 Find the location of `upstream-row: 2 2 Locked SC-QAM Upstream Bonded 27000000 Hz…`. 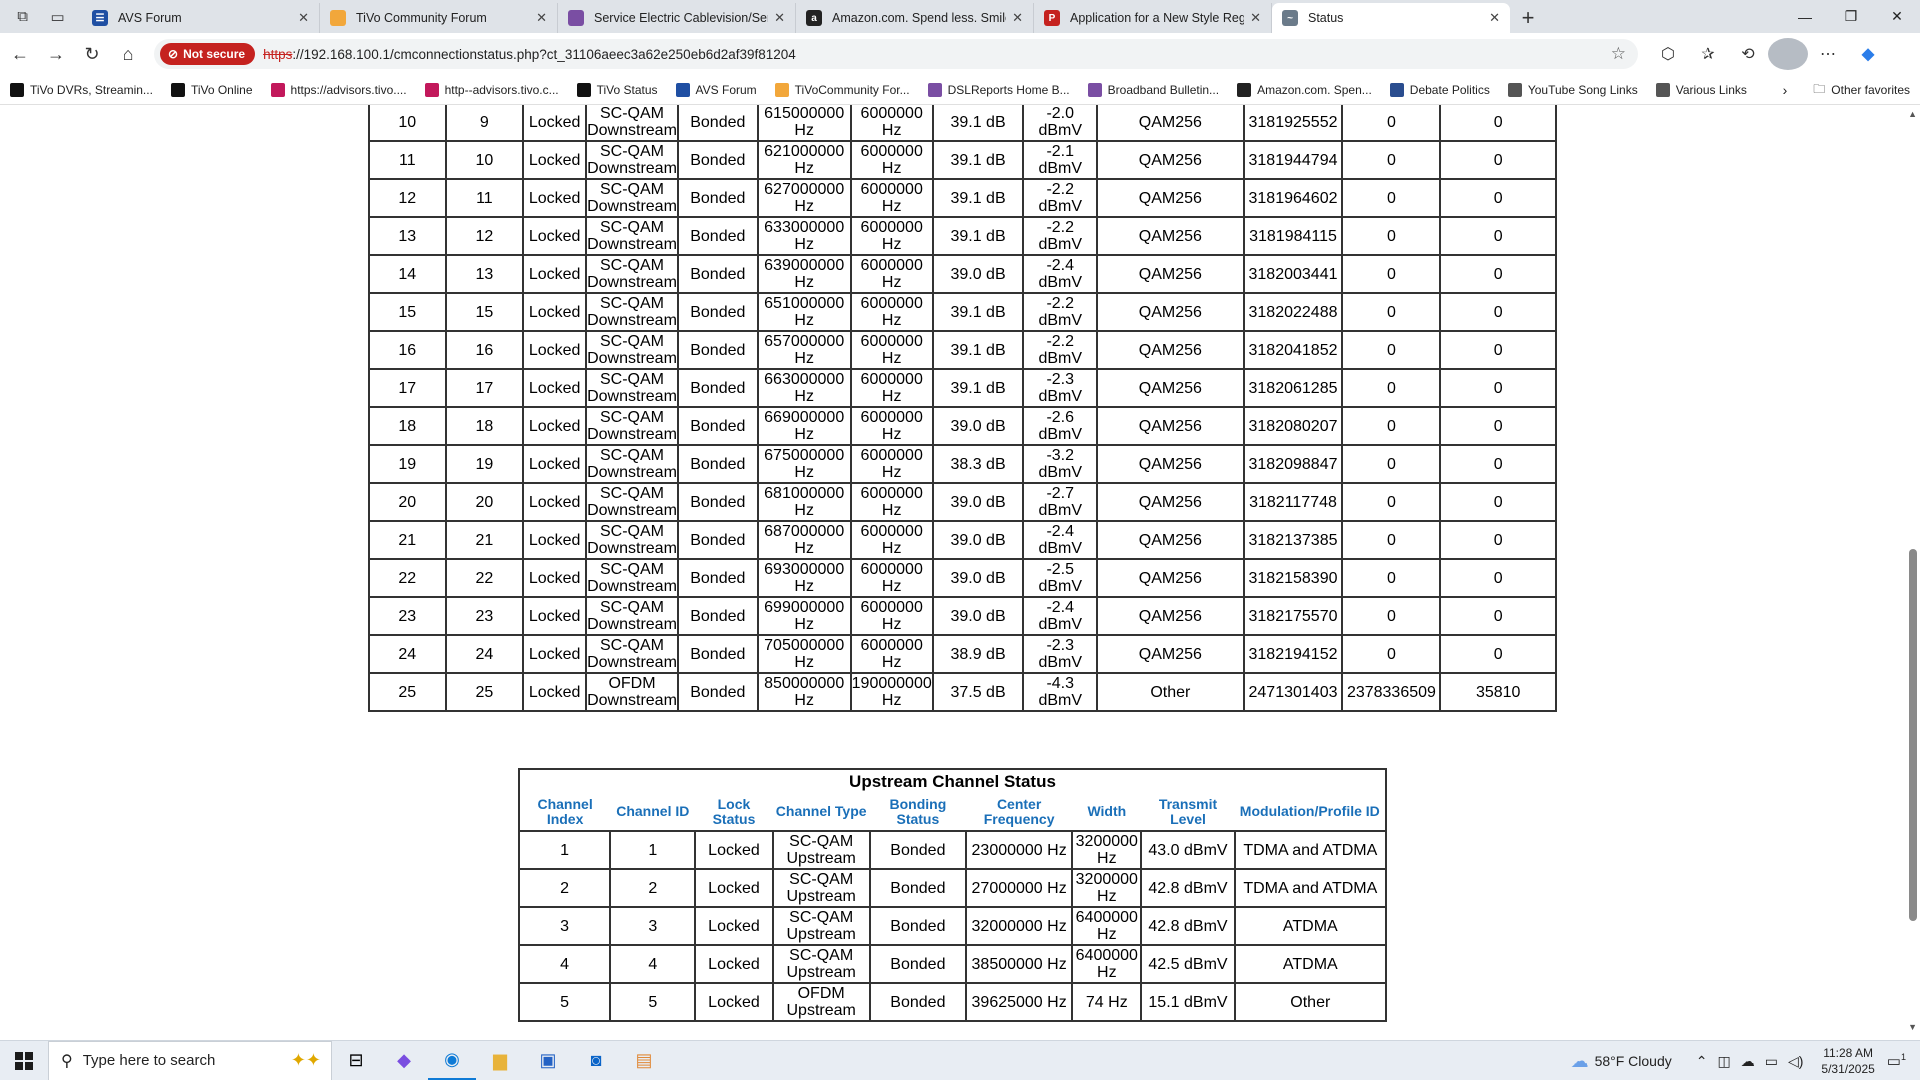

upstream-row: 2 2 Locked SC-QAM Upstream Bonded 27000000 Hz… is located at coordinates (952, 888).